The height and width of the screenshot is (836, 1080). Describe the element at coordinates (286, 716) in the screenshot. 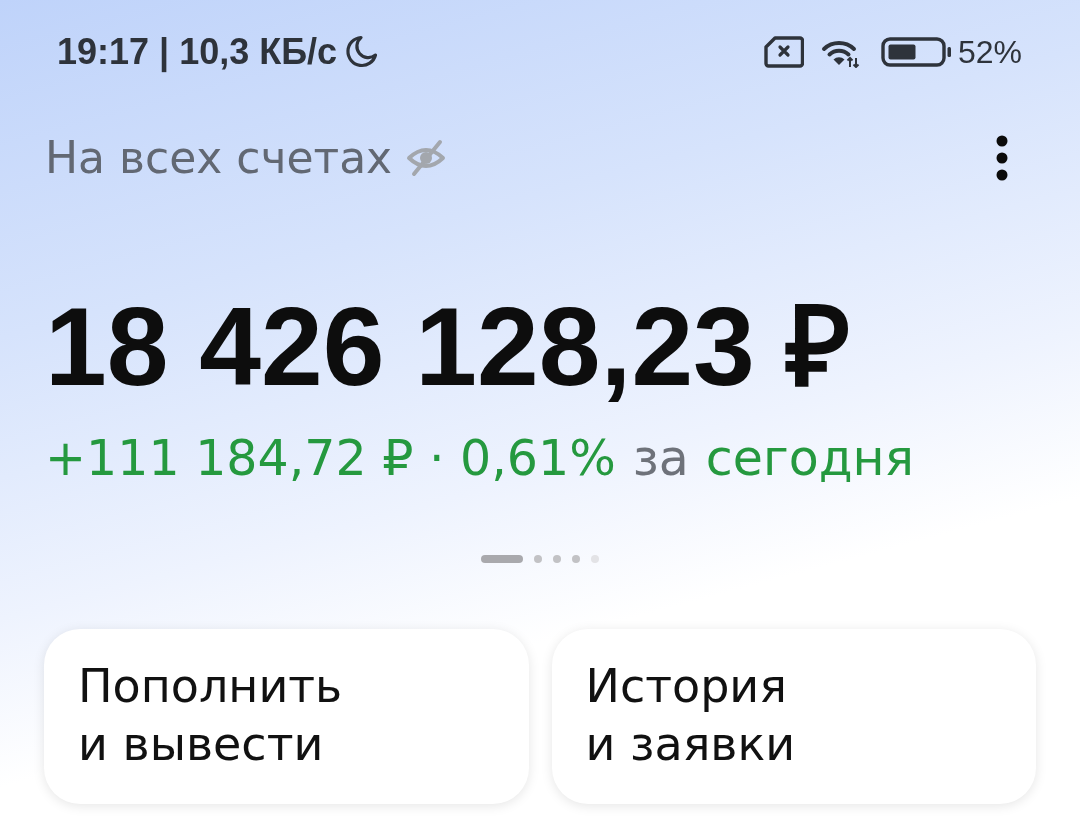

I see `action-button: Пополнить и вывести` at that location.